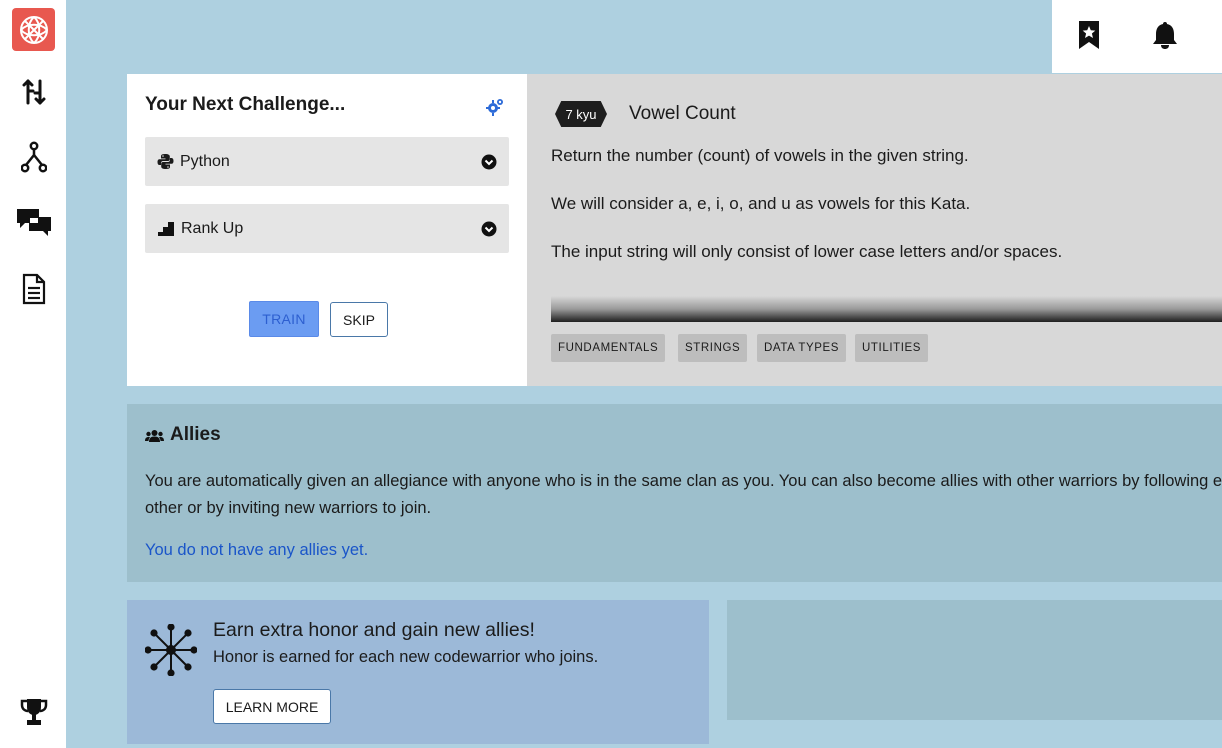  Describe the element at coordinates (713, 348) in the screenshot. I see `tag-strings: STRINGS` at that location.